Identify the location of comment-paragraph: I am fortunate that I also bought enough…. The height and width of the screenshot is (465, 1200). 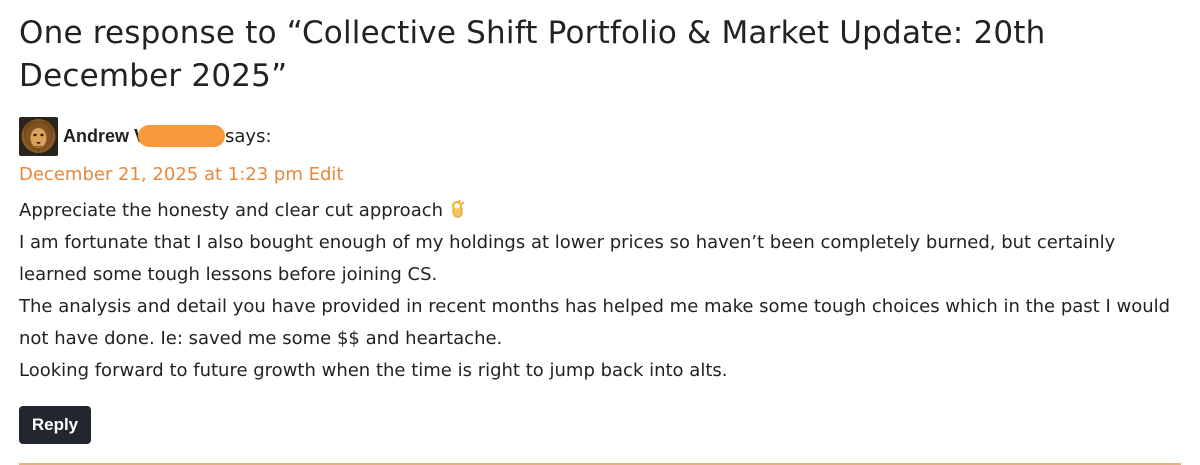
(567, 258).